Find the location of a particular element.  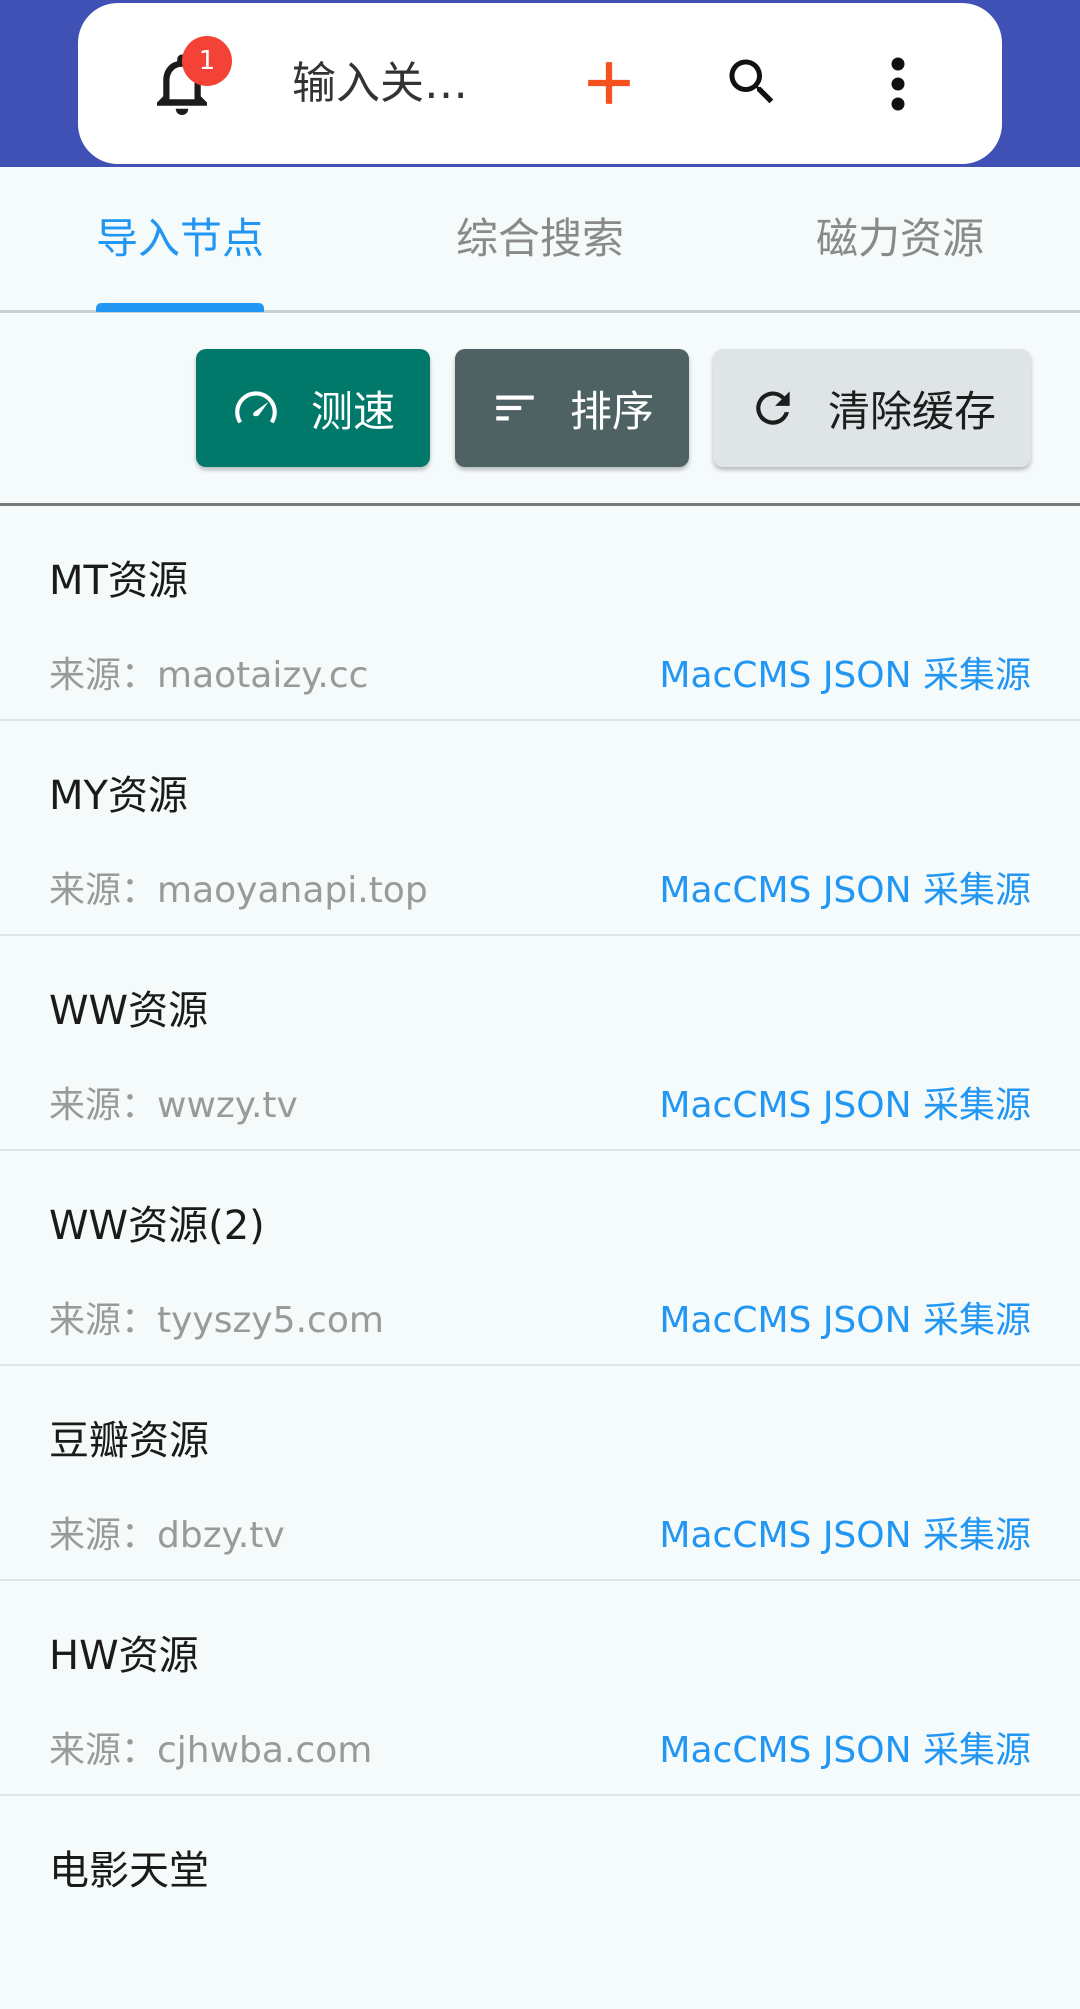

list-item: HW资源 来源：cjhwba.com MacCMS JSON 采集源 is located at coordinates (540, 1688).